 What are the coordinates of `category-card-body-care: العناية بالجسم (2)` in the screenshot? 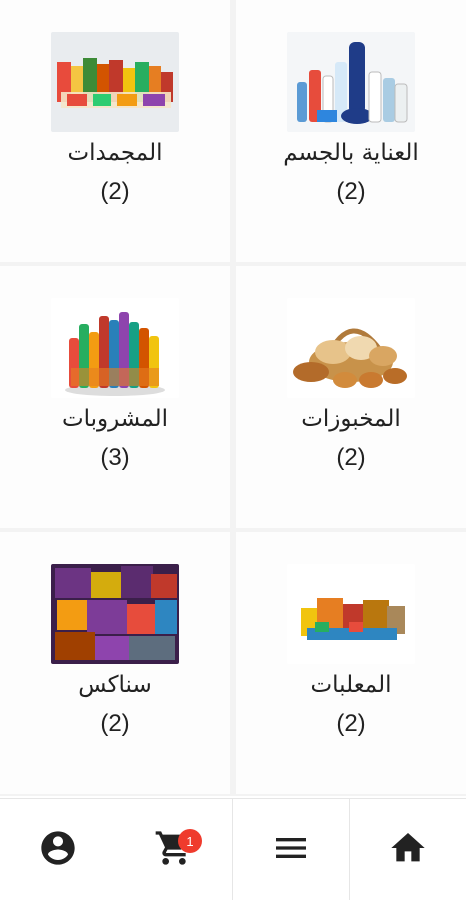 It's located at (351, 131).